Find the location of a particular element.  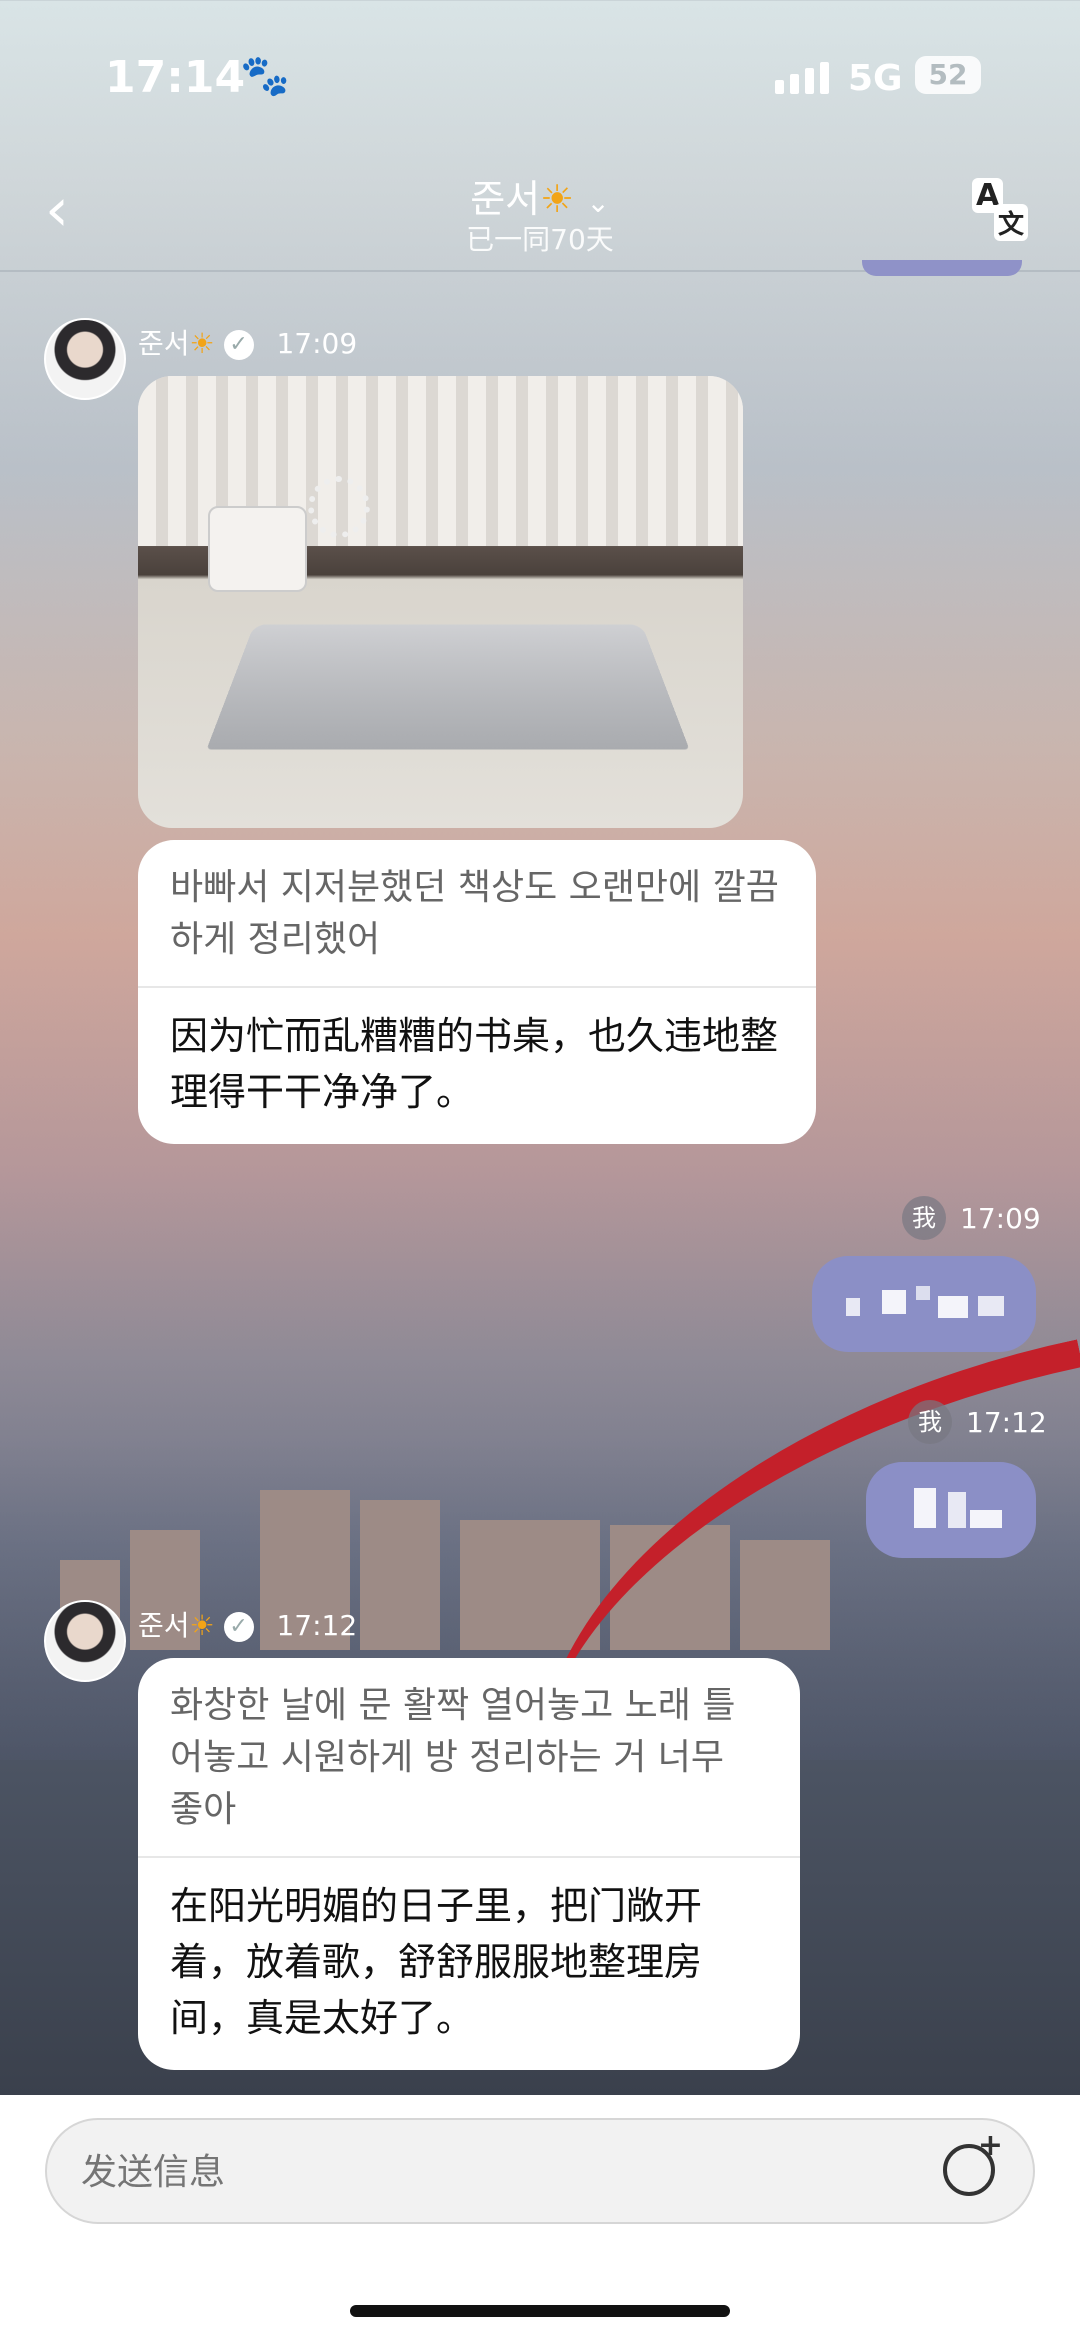

chat-title: 준서☀ ⌄ is located at coordinates (540, 195).